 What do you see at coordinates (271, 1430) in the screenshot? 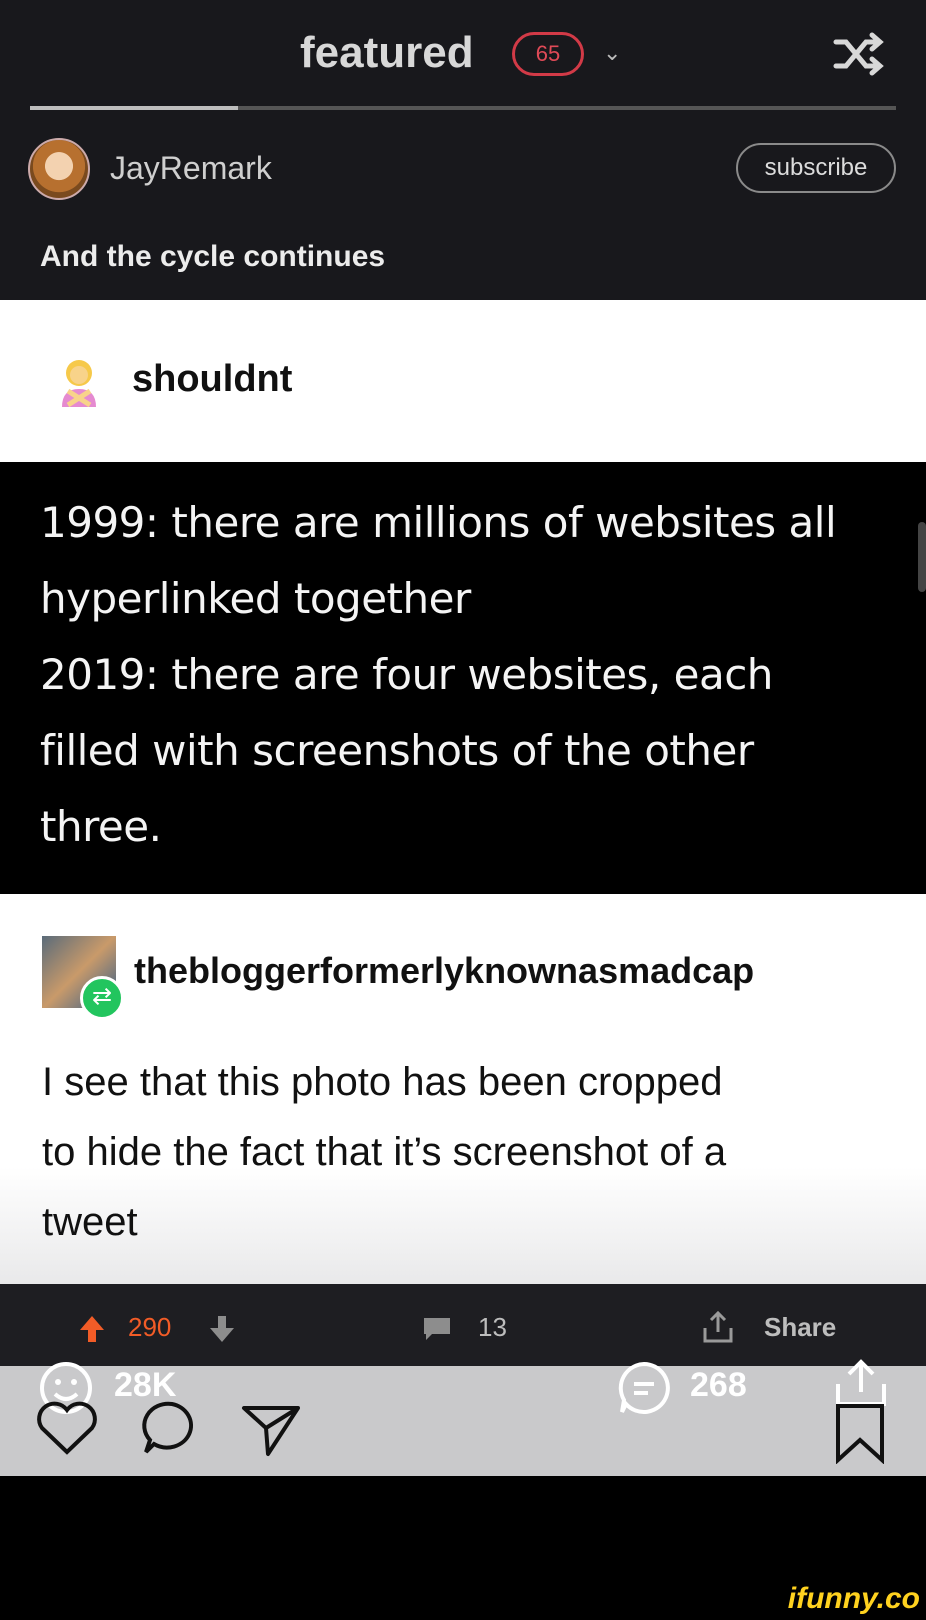
I see `send-icon` at bounding box center [271, 1430].